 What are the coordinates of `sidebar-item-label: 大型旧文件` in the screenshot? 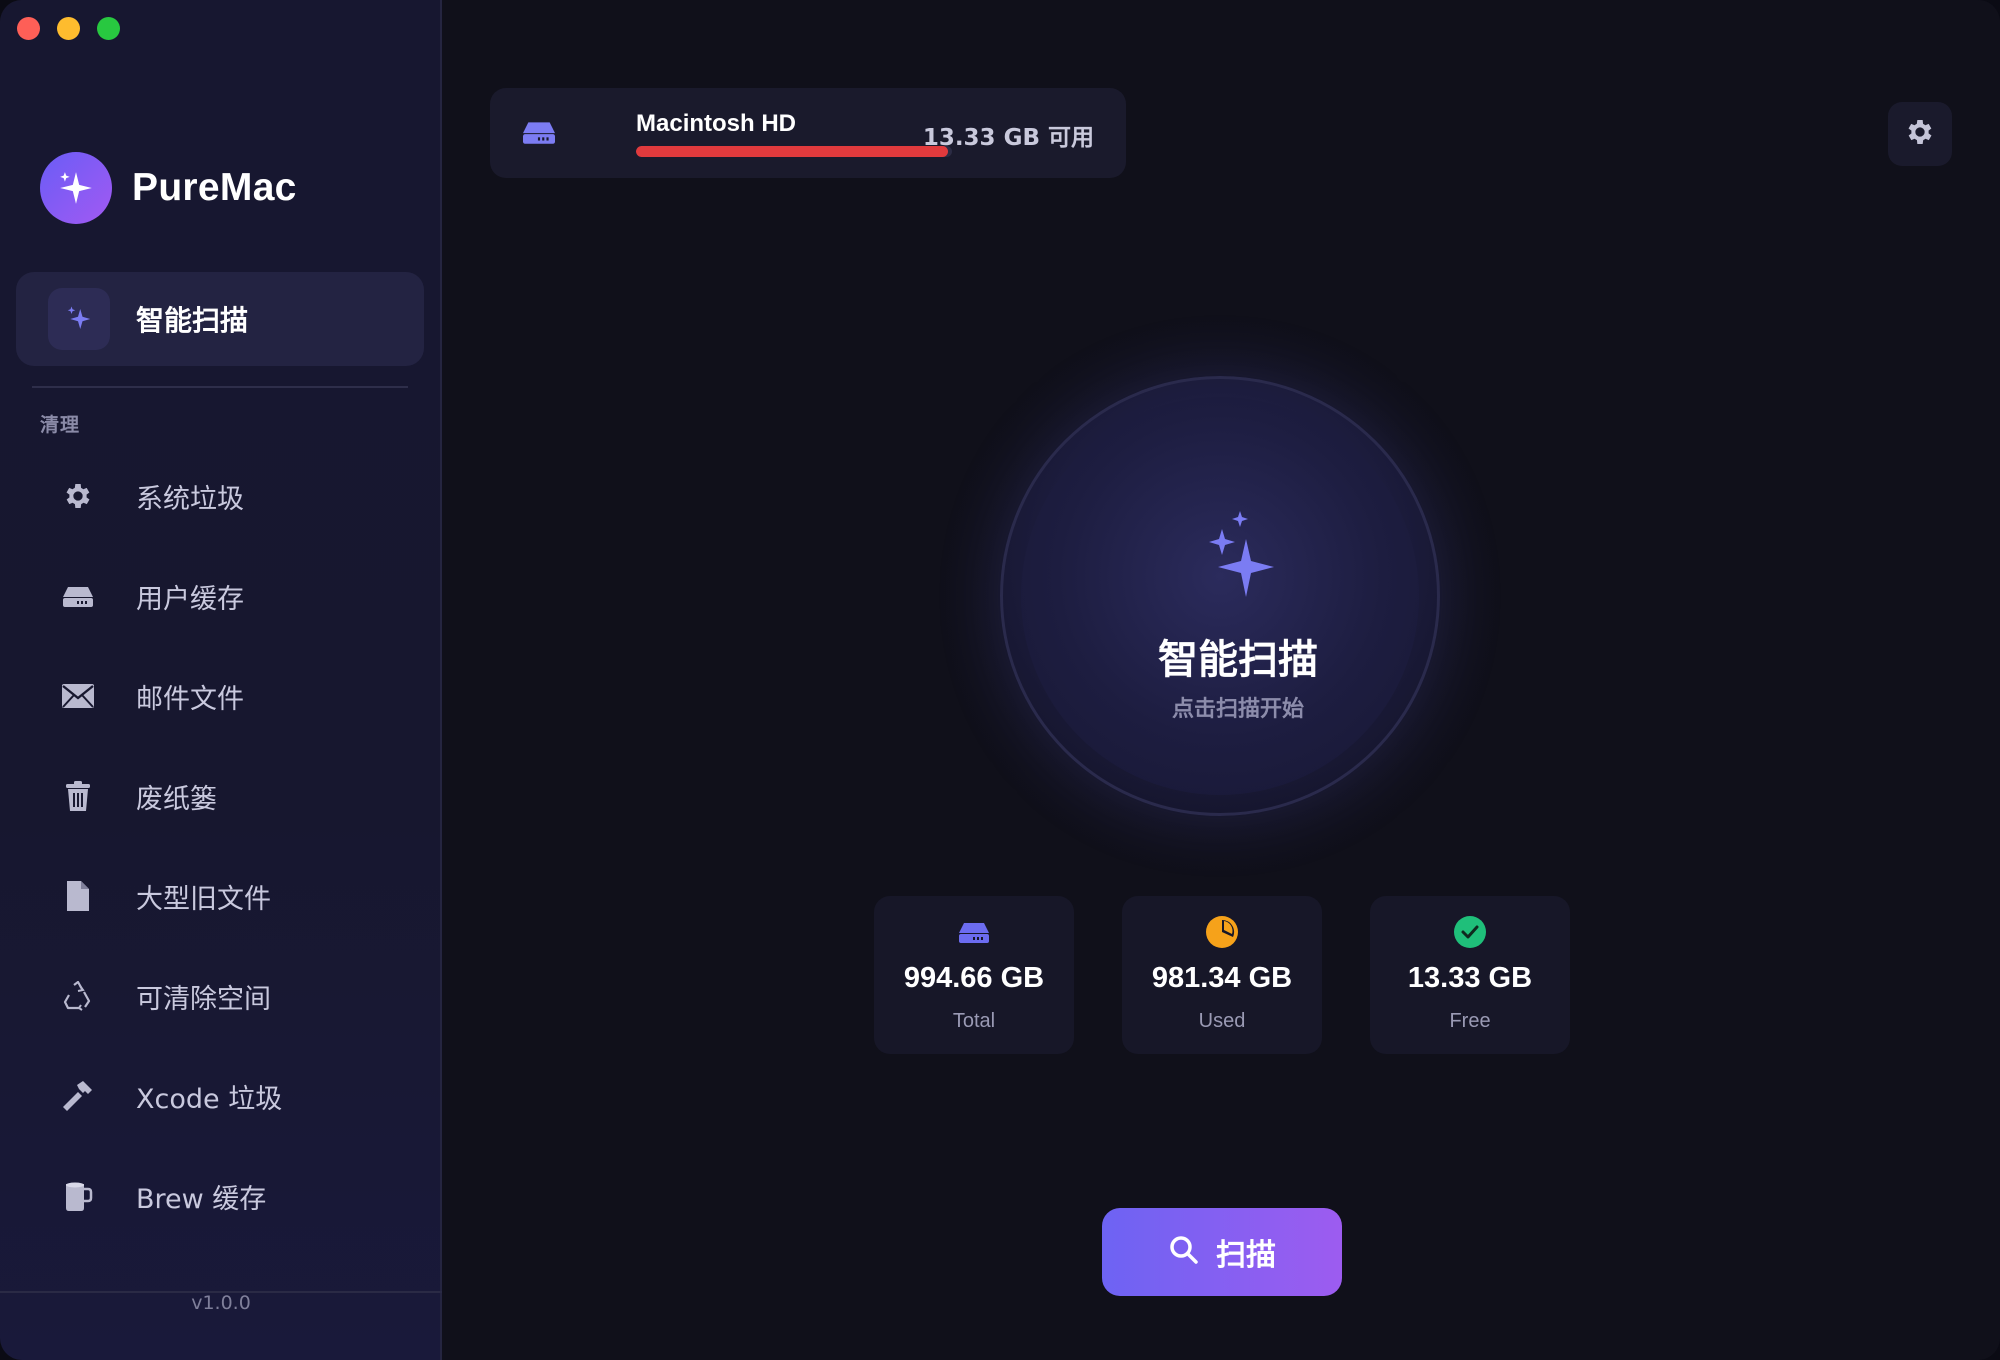 It's located at (203, 899).